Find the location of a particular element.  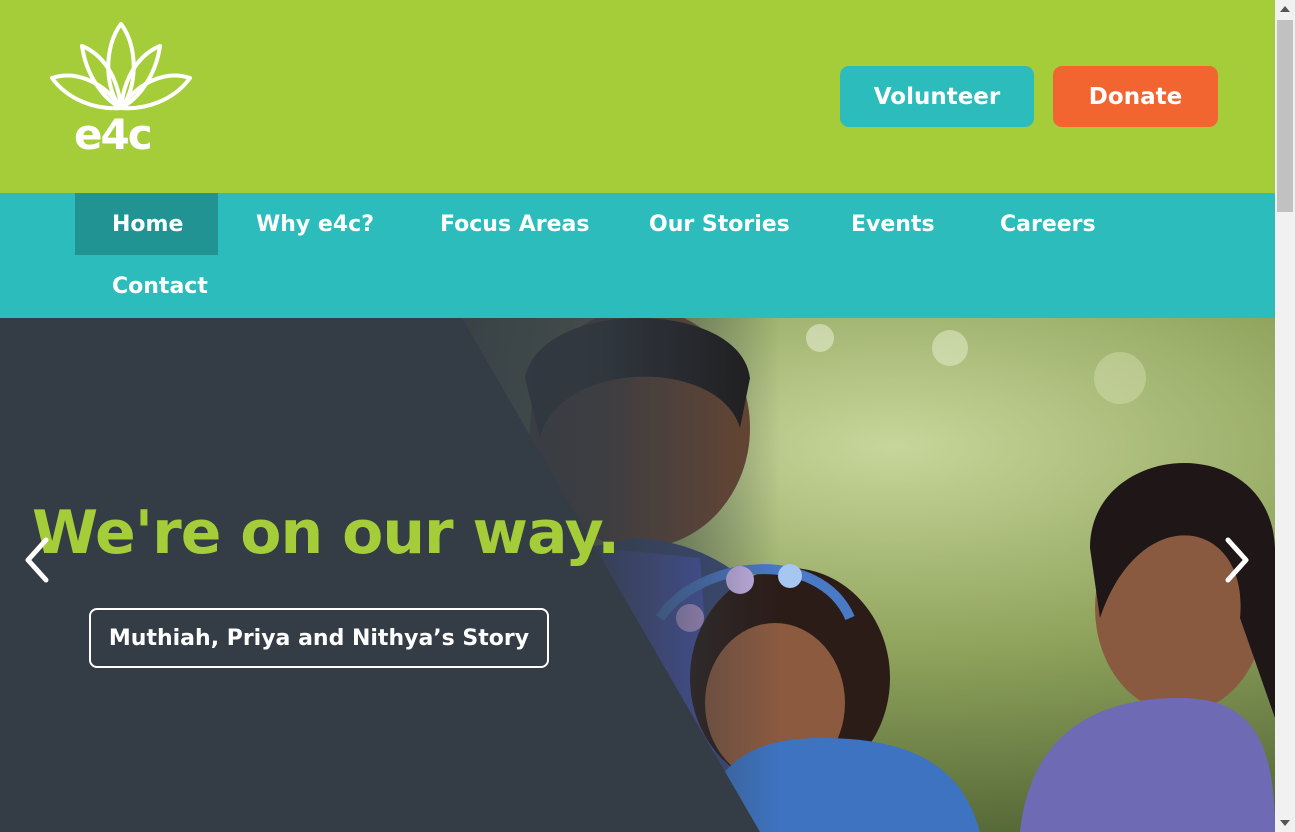

nav-item-contact: Contact is located at coordinates (160, 286).